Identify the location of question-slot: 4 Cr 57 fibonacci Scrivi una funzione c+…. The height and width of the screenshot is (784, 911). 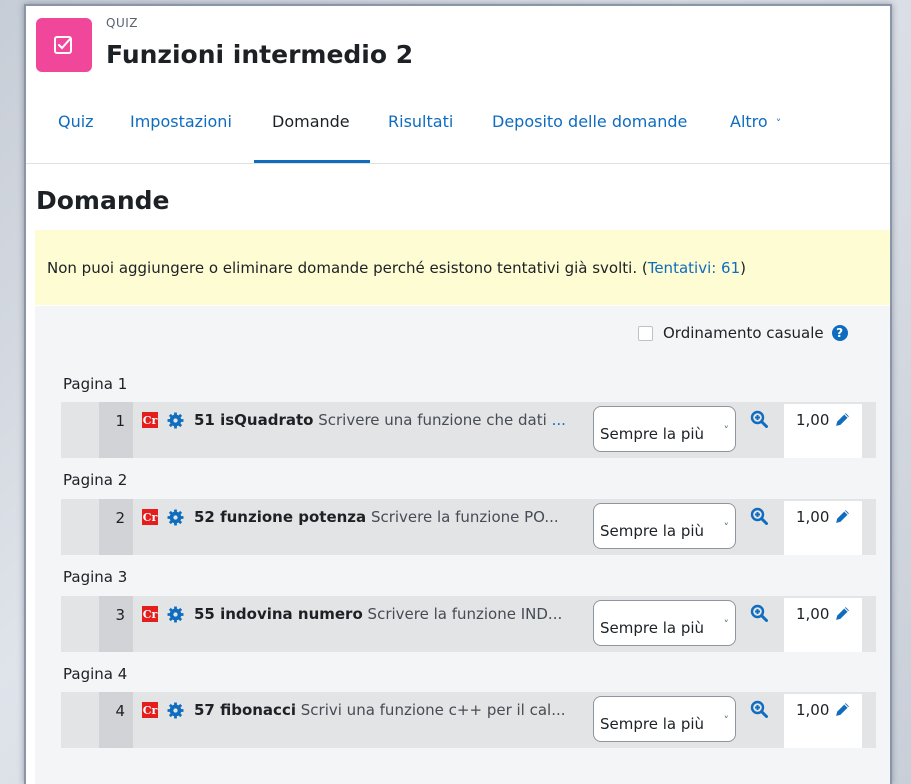
(468, 720).